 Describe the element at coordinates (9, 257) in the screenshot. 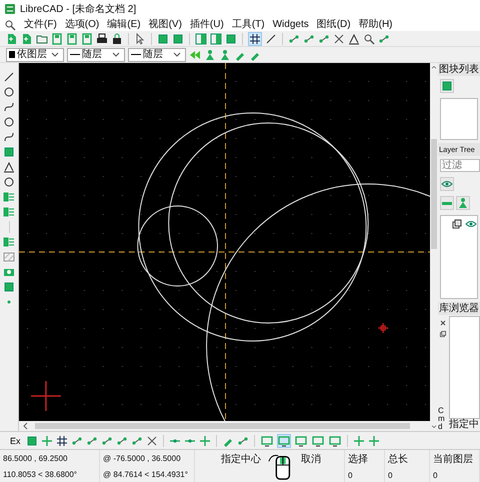

I see `hatch-icon` at that location.